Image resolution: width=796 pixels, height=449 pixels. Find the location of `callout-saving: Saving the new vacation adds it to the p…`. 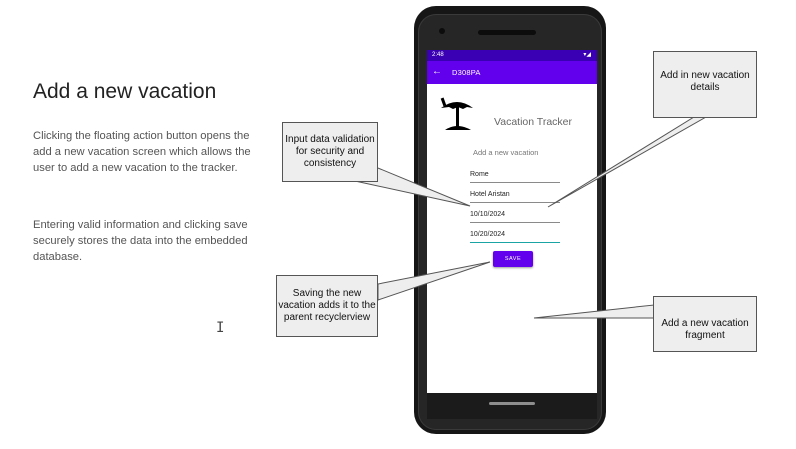

callout-saving: Saving the new vacation adds it to the p… is located at coordinates (327, 306).